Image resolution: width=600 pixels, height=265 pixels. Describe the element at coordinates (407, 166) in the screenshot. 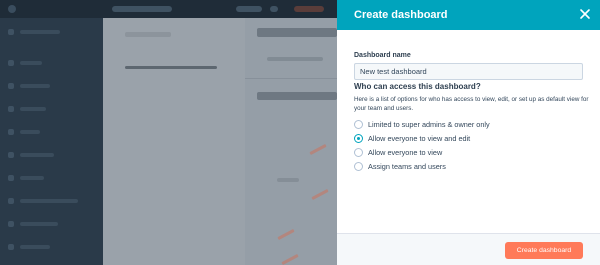

I see `radio-label: Assign teams and users` at that location.